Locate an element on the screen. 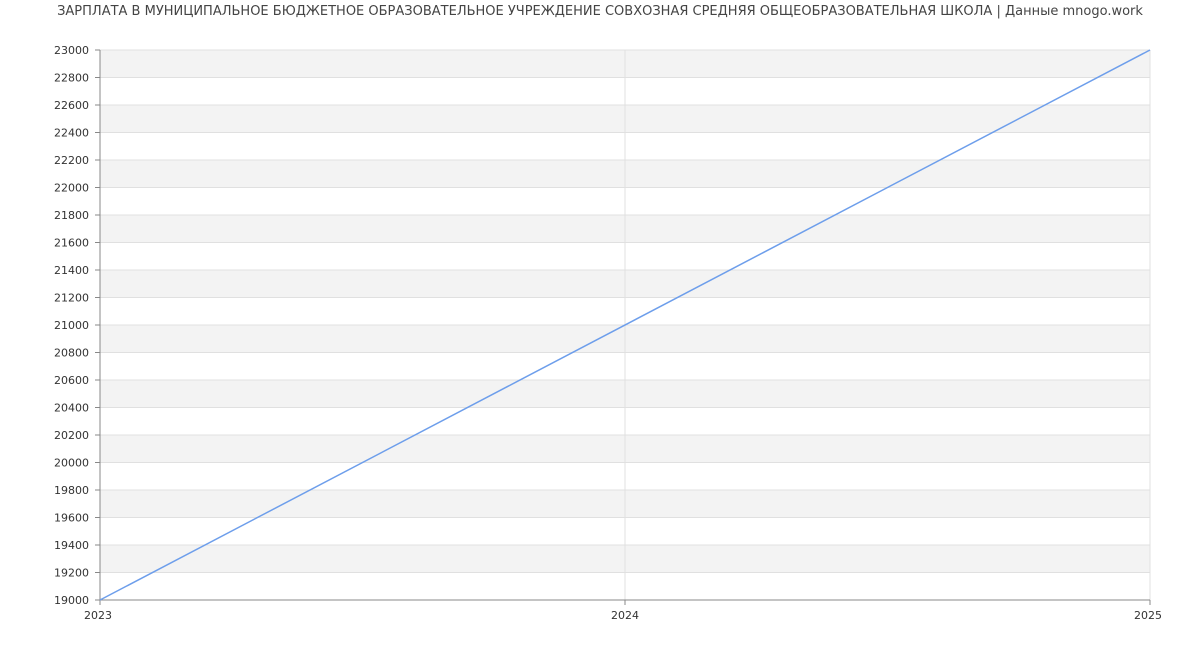 This screenshot has height=650, width=1200. x-tick-label: 2023 is located at coordinates (98, 615).